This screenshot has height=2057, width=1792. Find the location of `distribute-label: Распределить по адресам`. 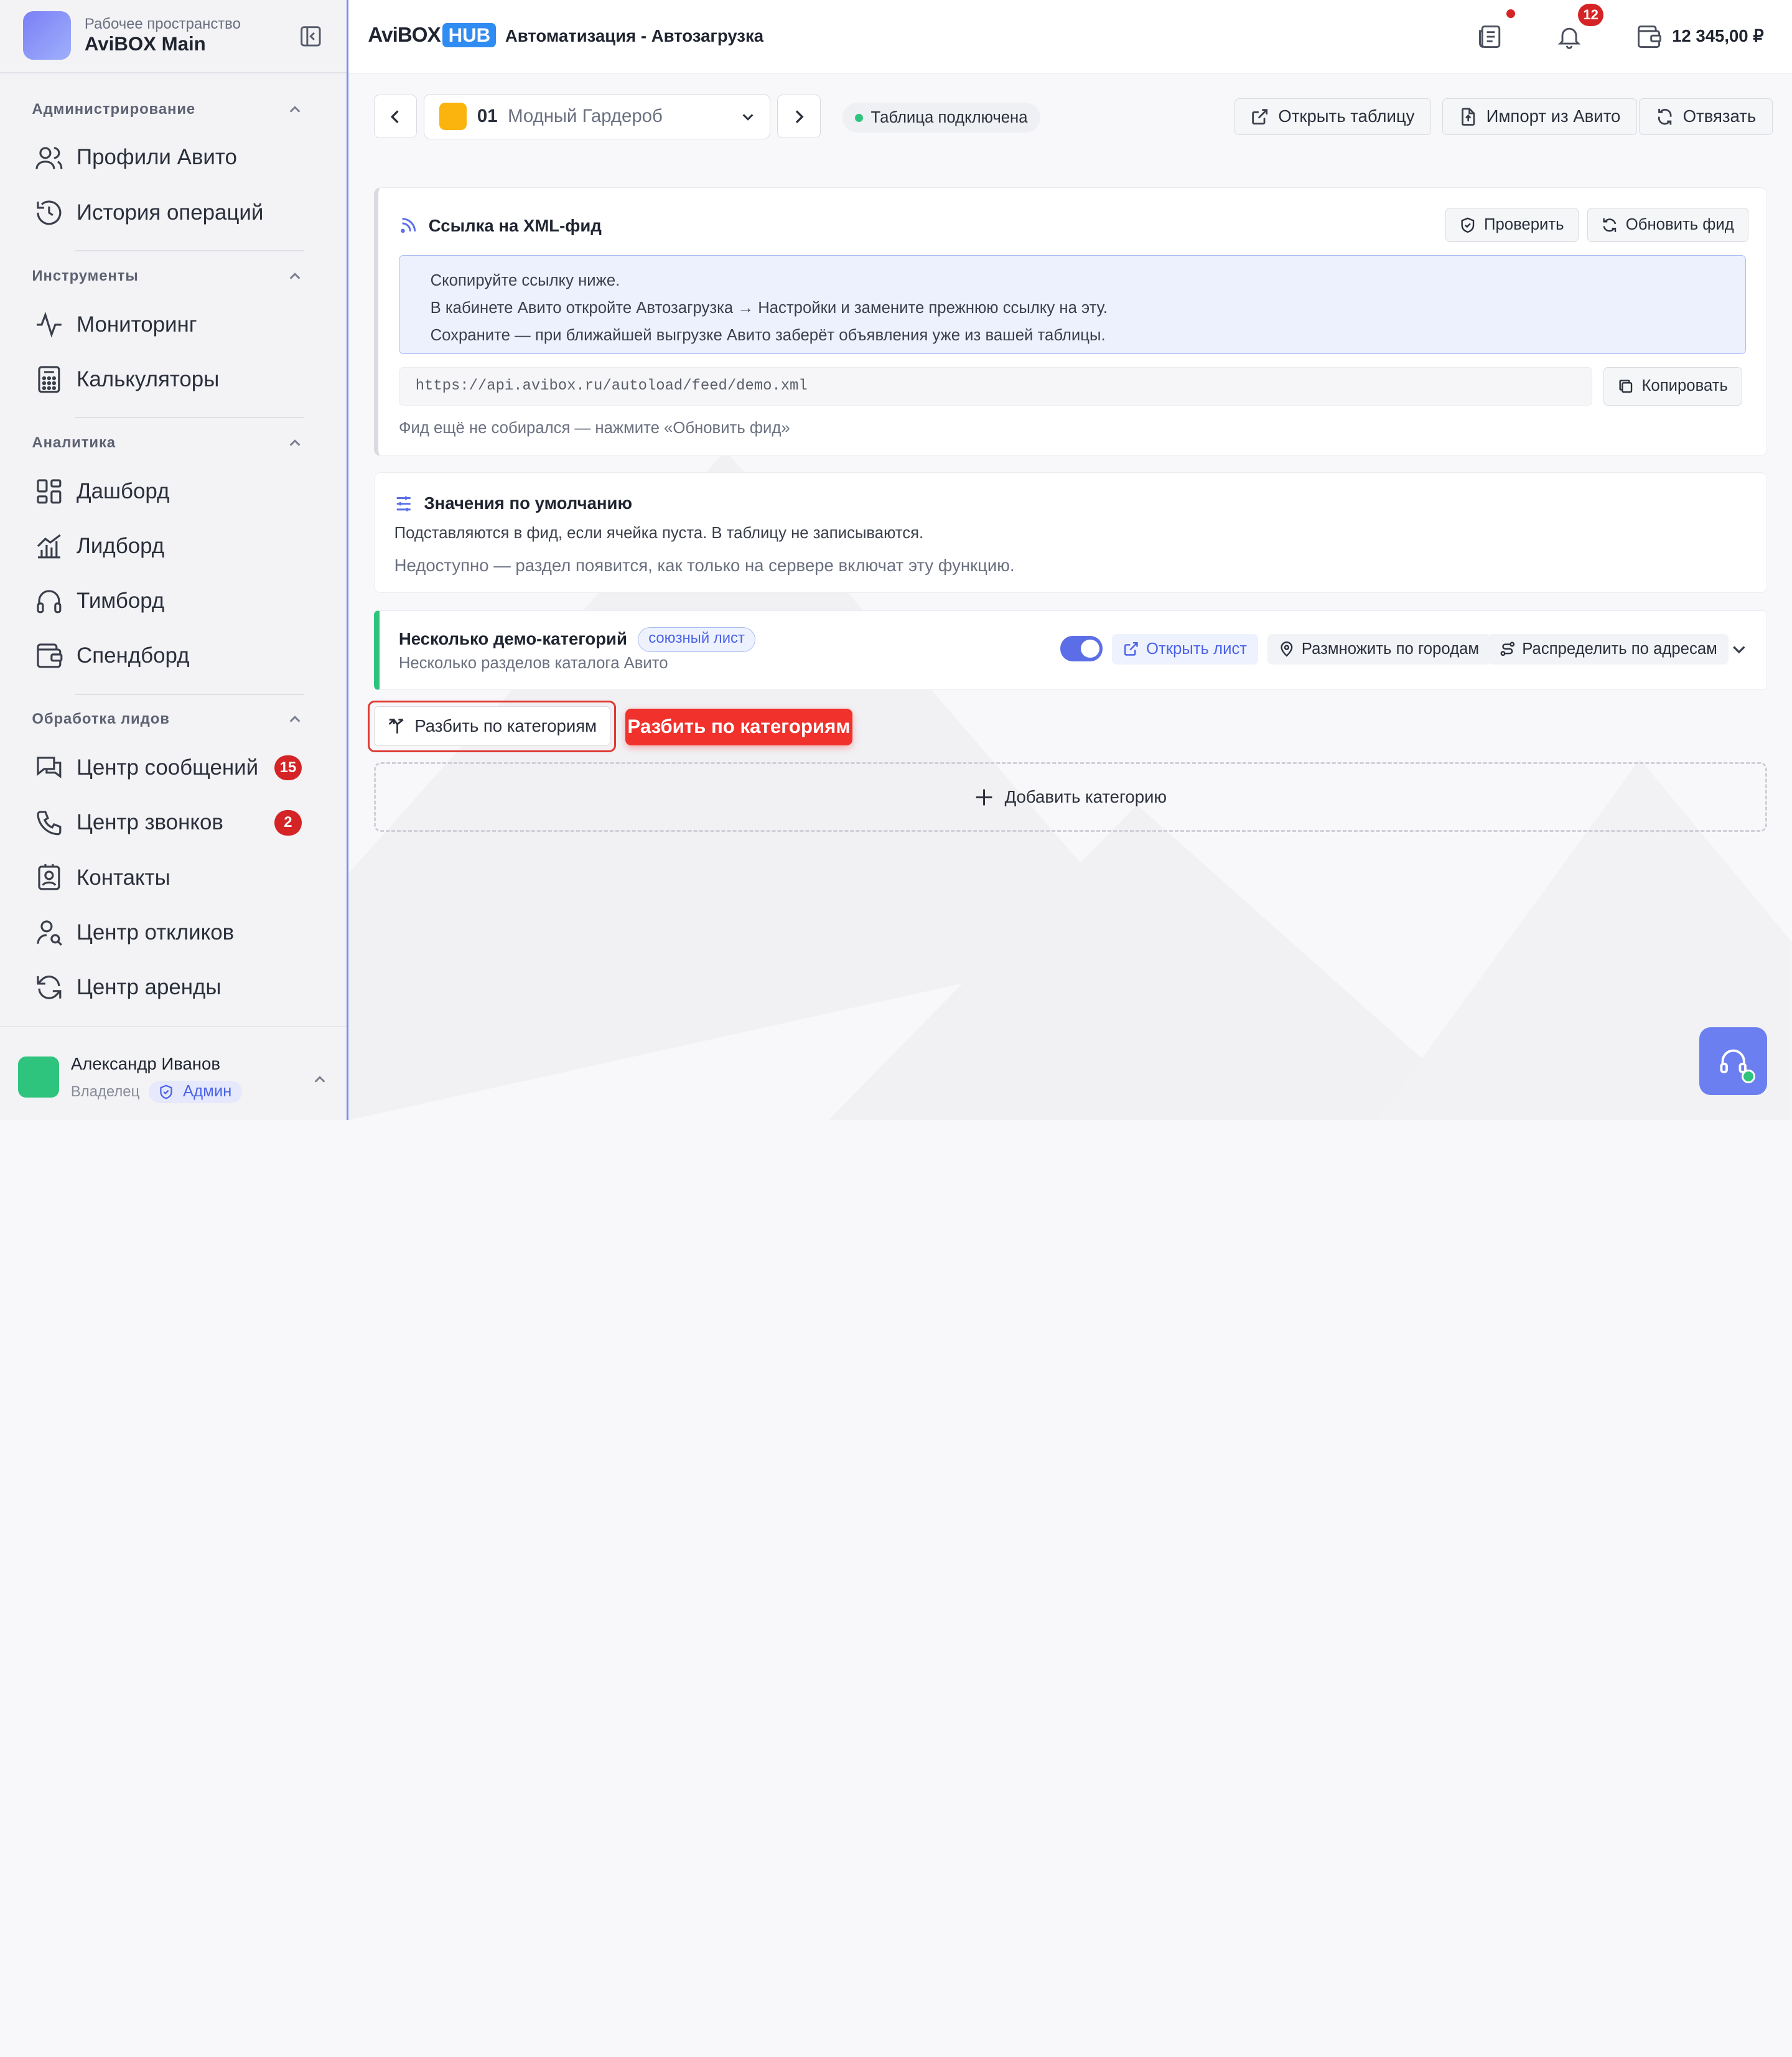

distribute-label: Распределить по адресам is located at coordinates (1620, 649).